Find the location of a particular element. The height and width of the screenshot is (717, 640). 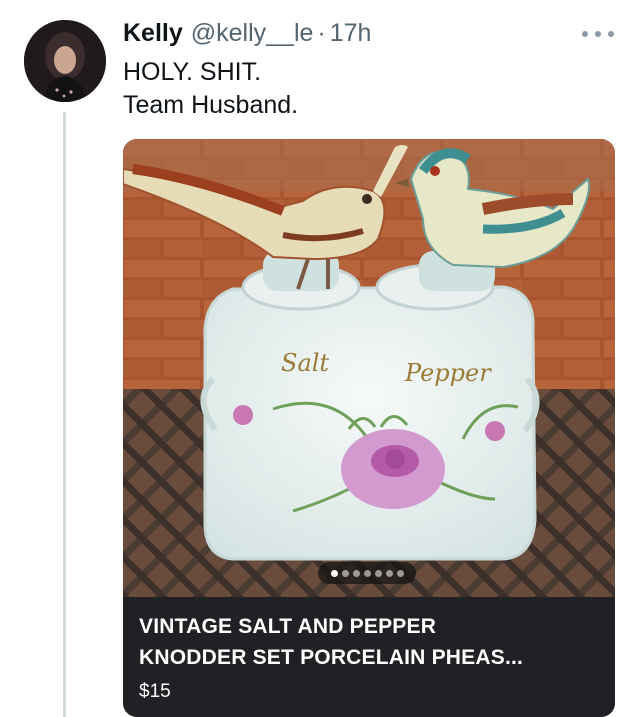

thread-connector-line is located at coordinates (64, 414).